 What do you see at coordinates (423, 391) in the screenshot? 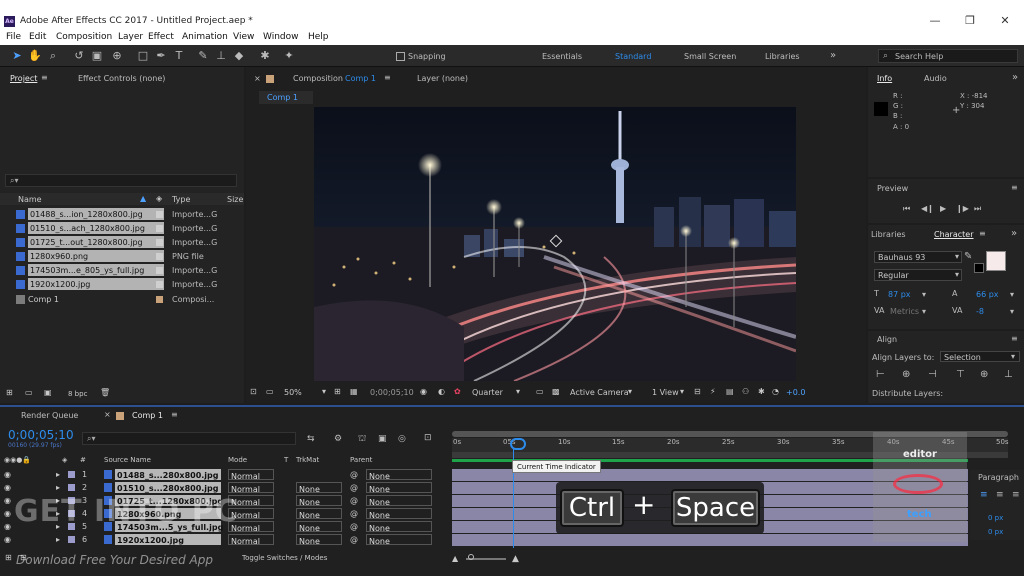
I see `snapshot-icon: ◉` at bounding box center [423, 391].